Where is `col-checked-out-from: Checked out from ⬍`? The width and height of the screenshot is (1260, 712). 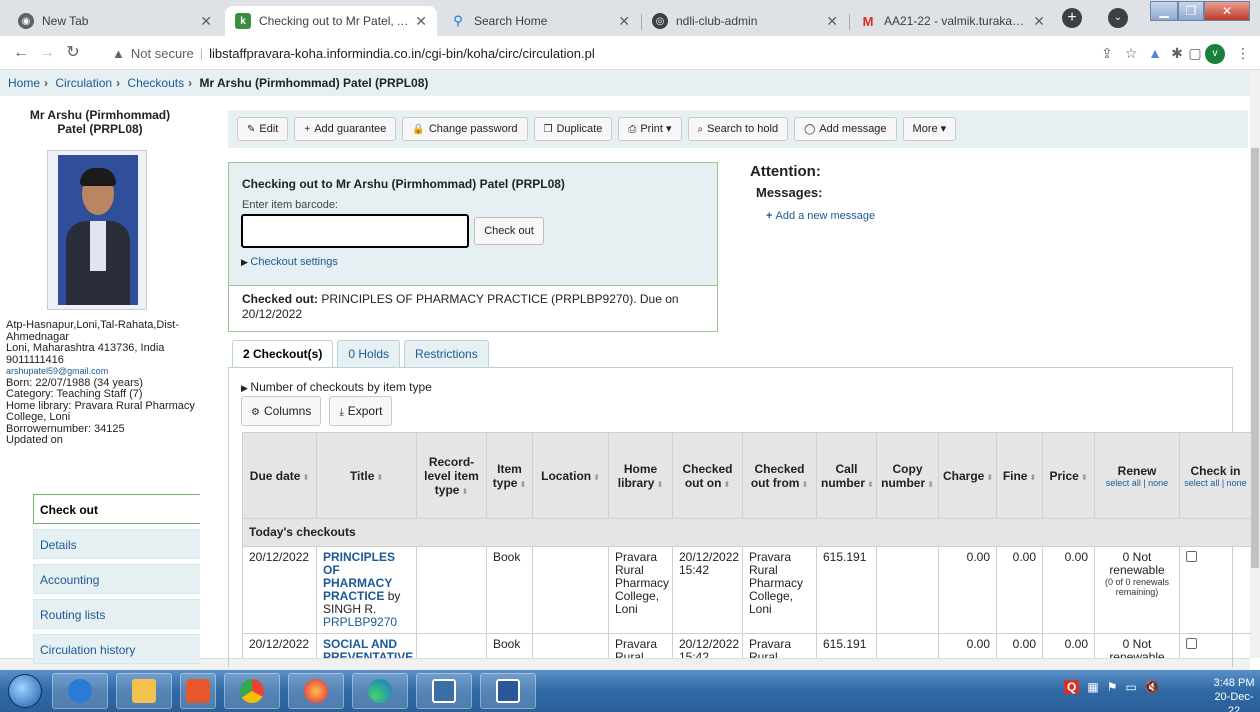 col-checked-out-from: Checked out from ⬍ is located at coordinates (779, 475).